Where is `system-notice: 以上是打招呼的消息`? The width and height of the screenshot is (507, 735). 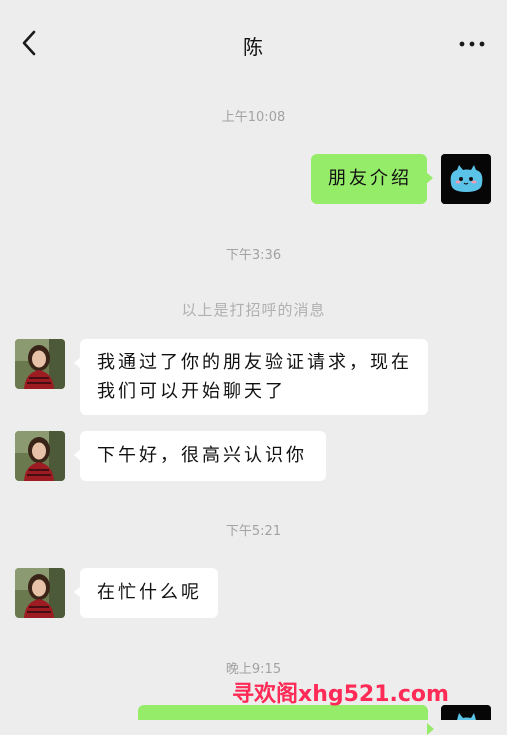 system-notice: 以上是打招呼的消息 is located at coordinates (253, 310).